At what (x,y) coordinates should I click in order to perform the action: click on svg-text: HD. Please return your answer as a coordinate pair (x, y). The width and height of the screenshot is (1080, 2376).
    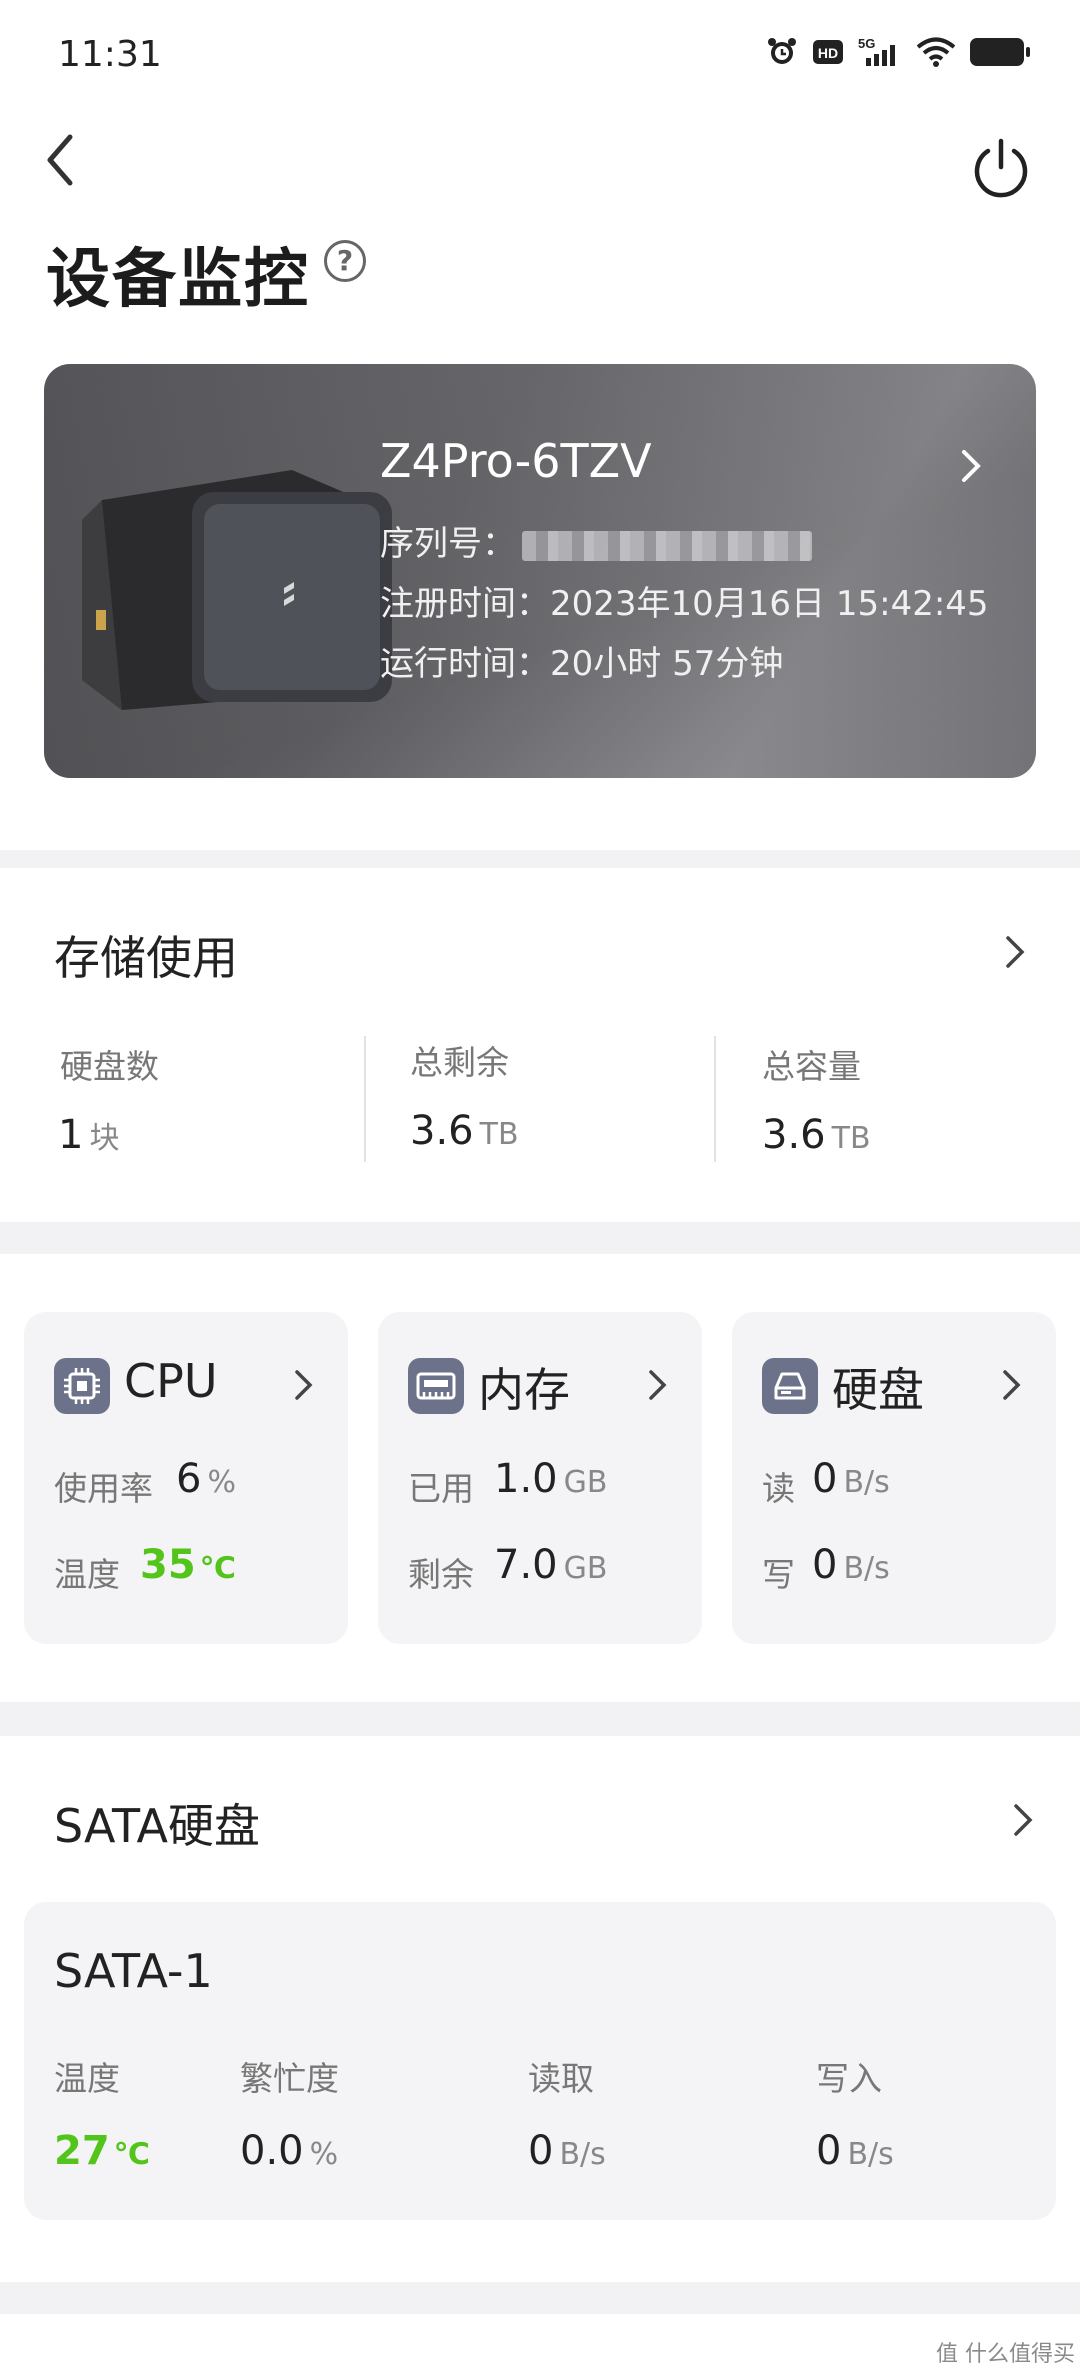
    Looking at the image, I should click on (828, 53).